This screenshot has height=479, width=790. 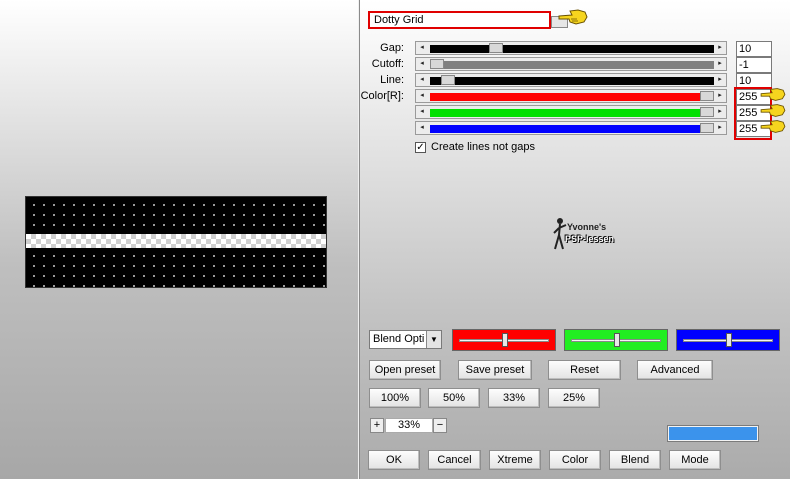 I want to click on zoom-33-button: 33%, so click(x=514, y=398).